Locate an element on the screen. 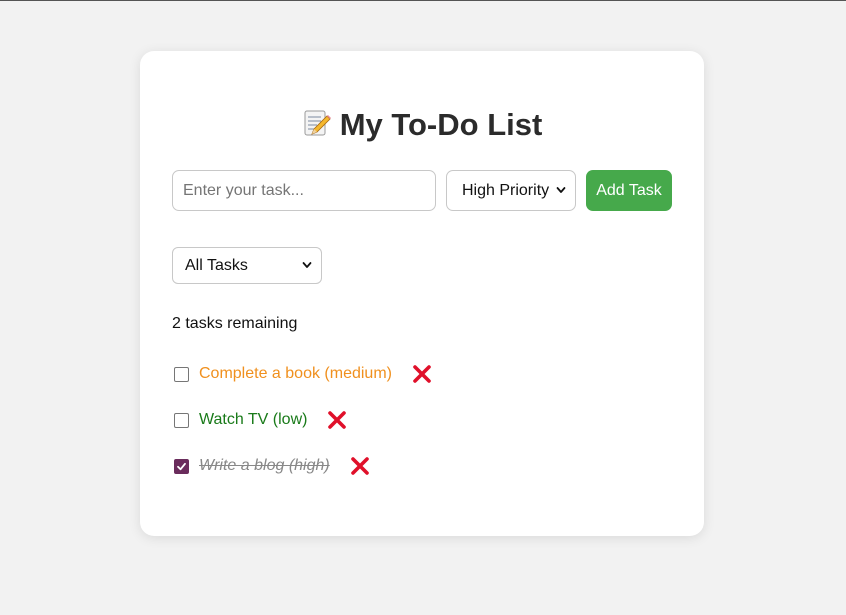  task-text: Complete a book (medium) is located at coordinates (295, 373).